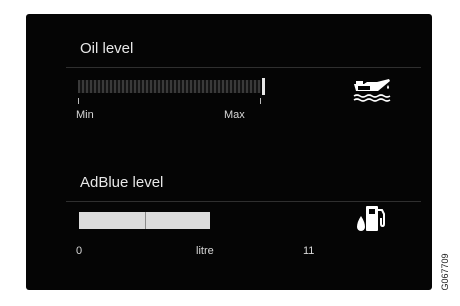  I want to click on adblue-level-gauge, so click(144, 220).